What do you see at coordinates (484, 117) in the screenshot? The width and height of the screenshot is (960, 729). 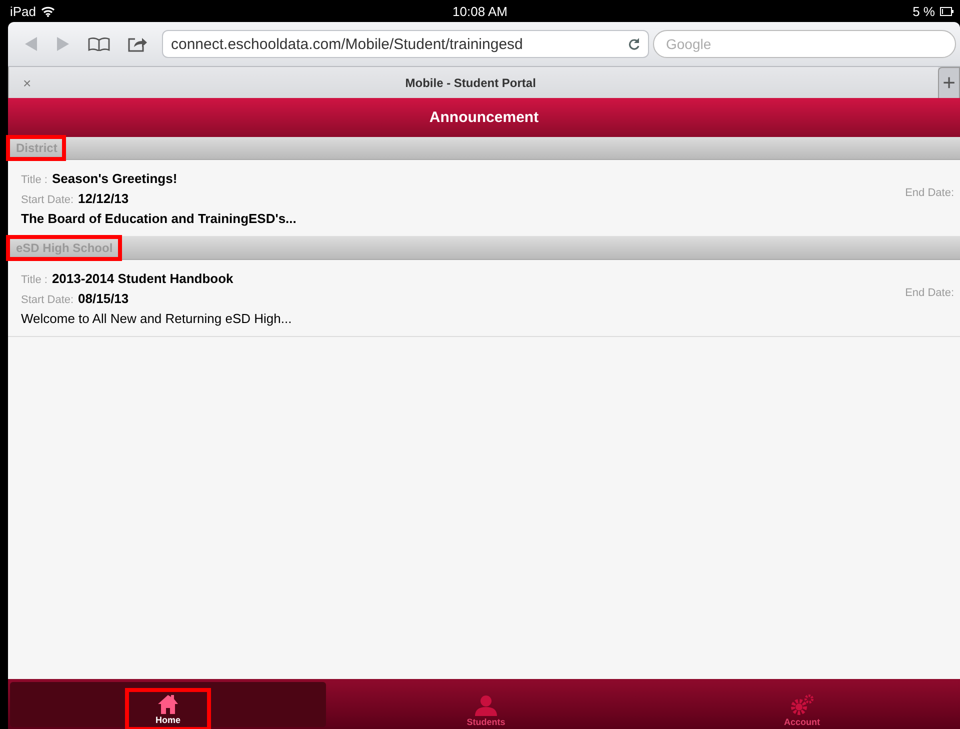 I see `page-title: Announcement` at bounding box center [484, 117].